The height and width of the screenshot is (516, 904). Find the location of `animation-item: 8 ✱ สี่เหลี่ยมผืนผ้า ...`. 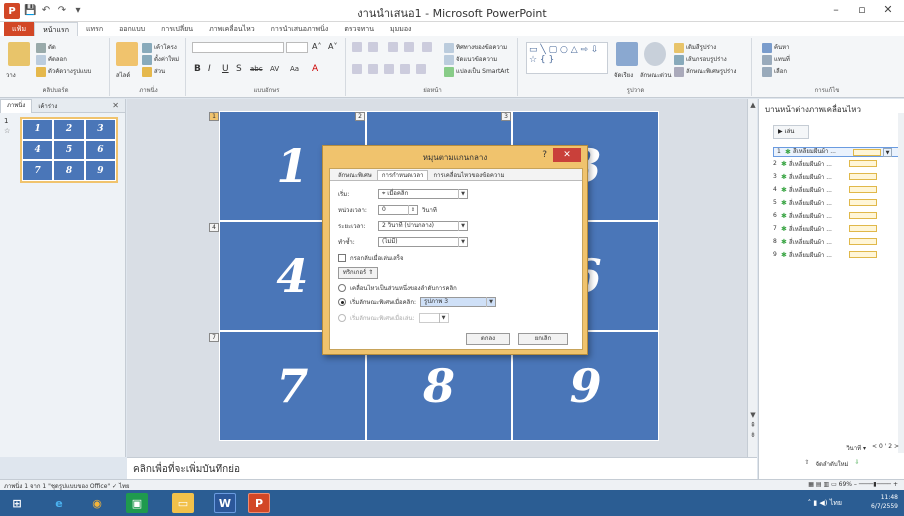

animation-item: 8 ✱ สี่เหลี่ยมผืนผ้า ... is located at coordinates (837, 241).